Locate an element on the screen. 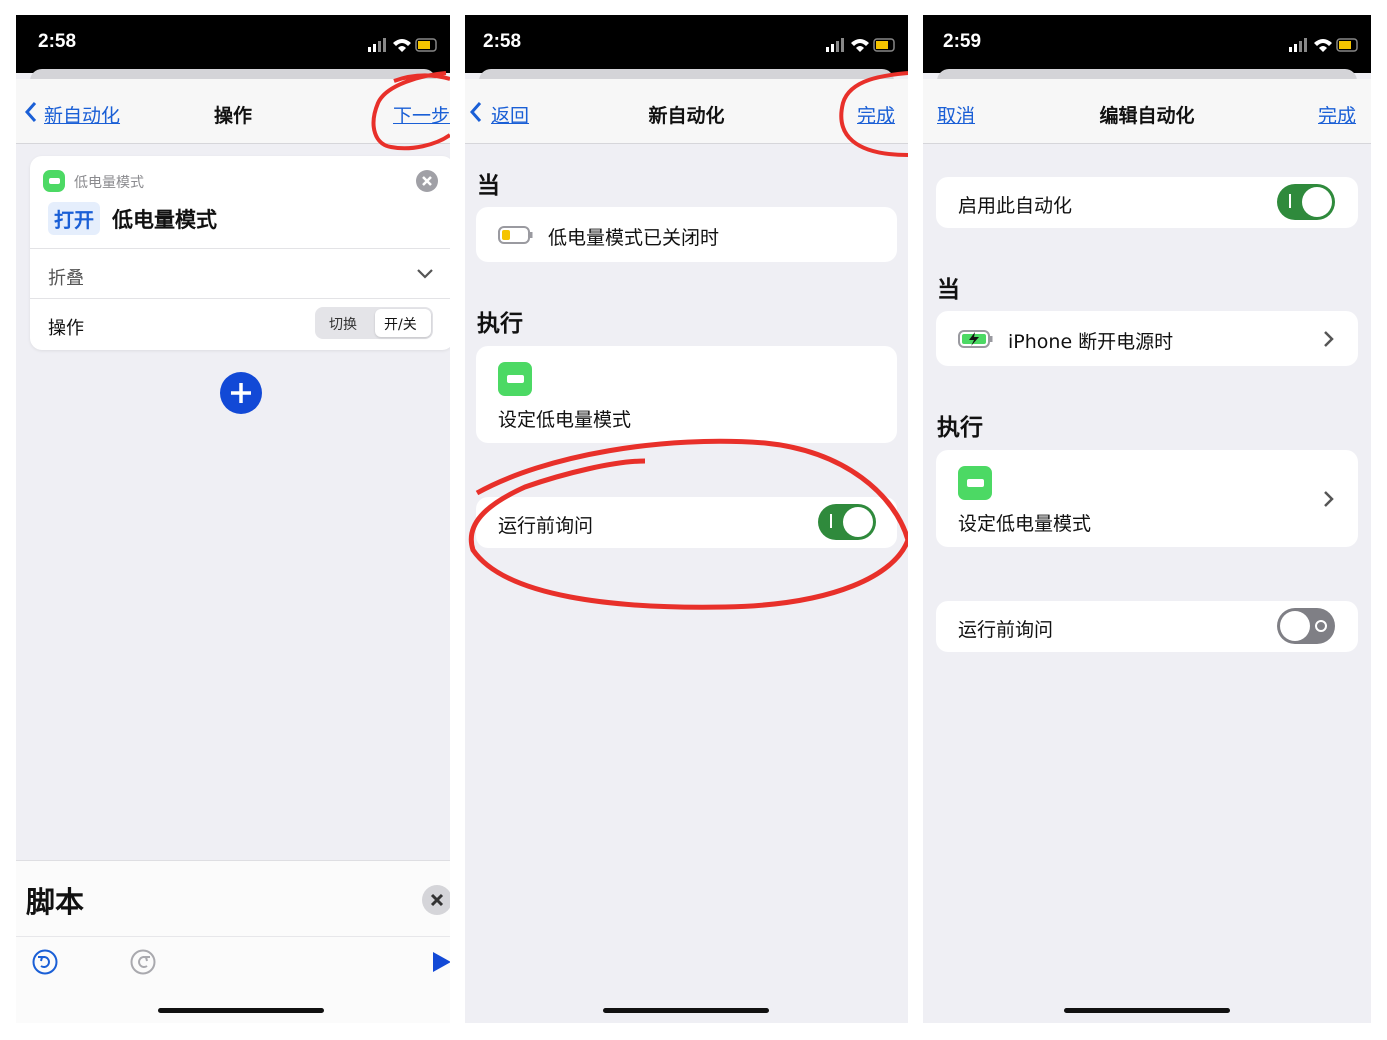 This screenshot has height=1040, width=1387. action-target: 低电量模式 is located at coordinates (164, 220).